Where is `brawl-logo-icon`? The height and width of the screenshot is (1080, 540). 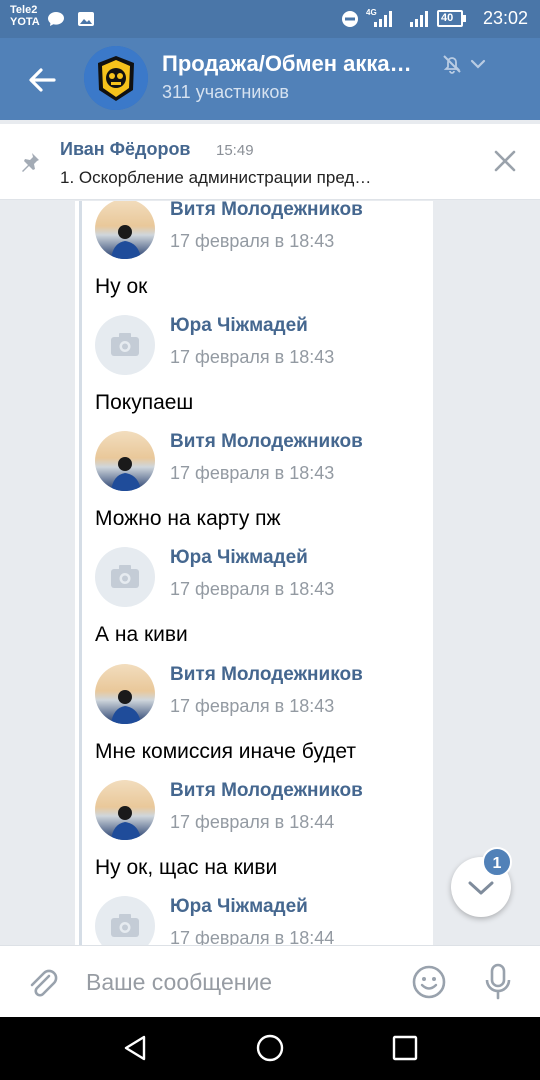
brawl-logo-icon is located at coordinates (116, 78).